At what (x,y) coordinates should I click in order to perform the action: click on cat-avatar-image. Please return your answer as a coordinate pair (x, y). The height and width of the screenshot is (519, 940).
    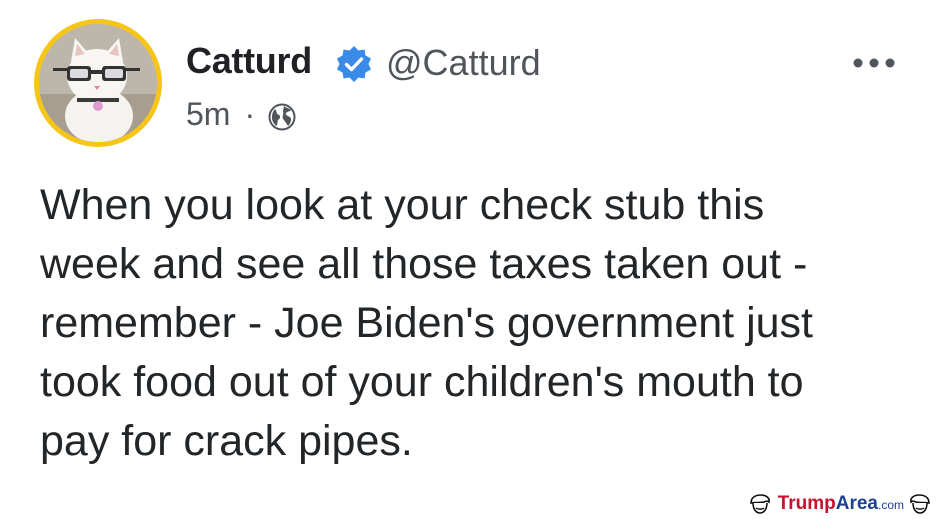
    Looking at the image, I should click on (98, 83).